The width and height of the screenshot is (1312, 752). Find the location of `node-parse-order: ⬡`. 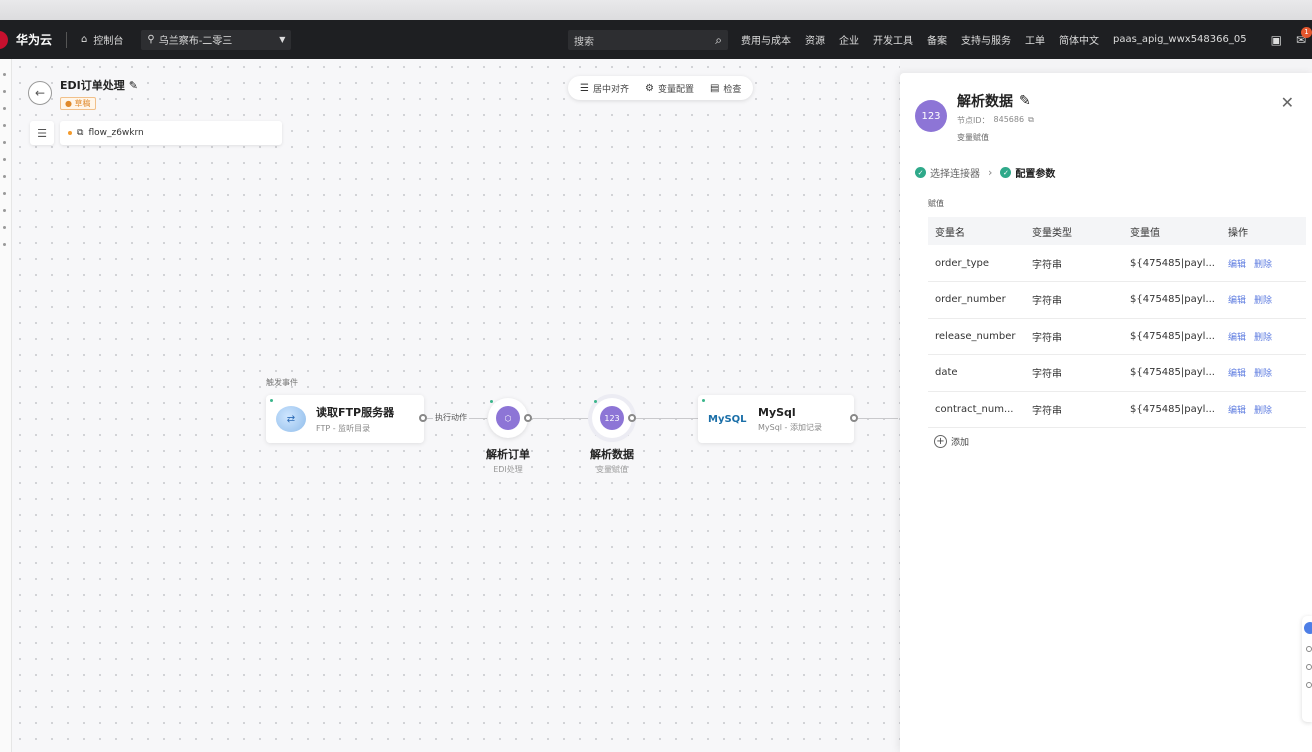

node-parse-order: ⬡ is located at coordinates (508, 418).